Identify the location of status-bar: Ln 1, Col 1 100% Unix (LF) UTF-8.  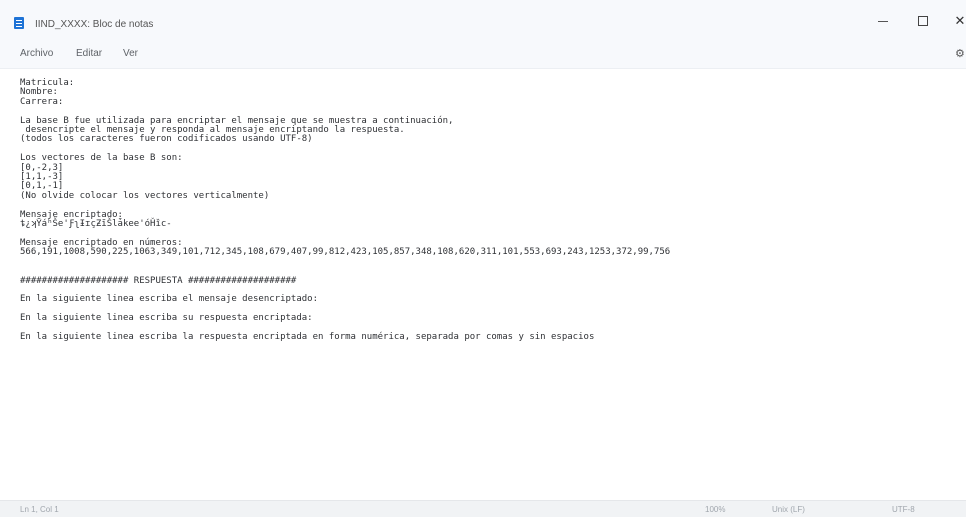
(483, 508).